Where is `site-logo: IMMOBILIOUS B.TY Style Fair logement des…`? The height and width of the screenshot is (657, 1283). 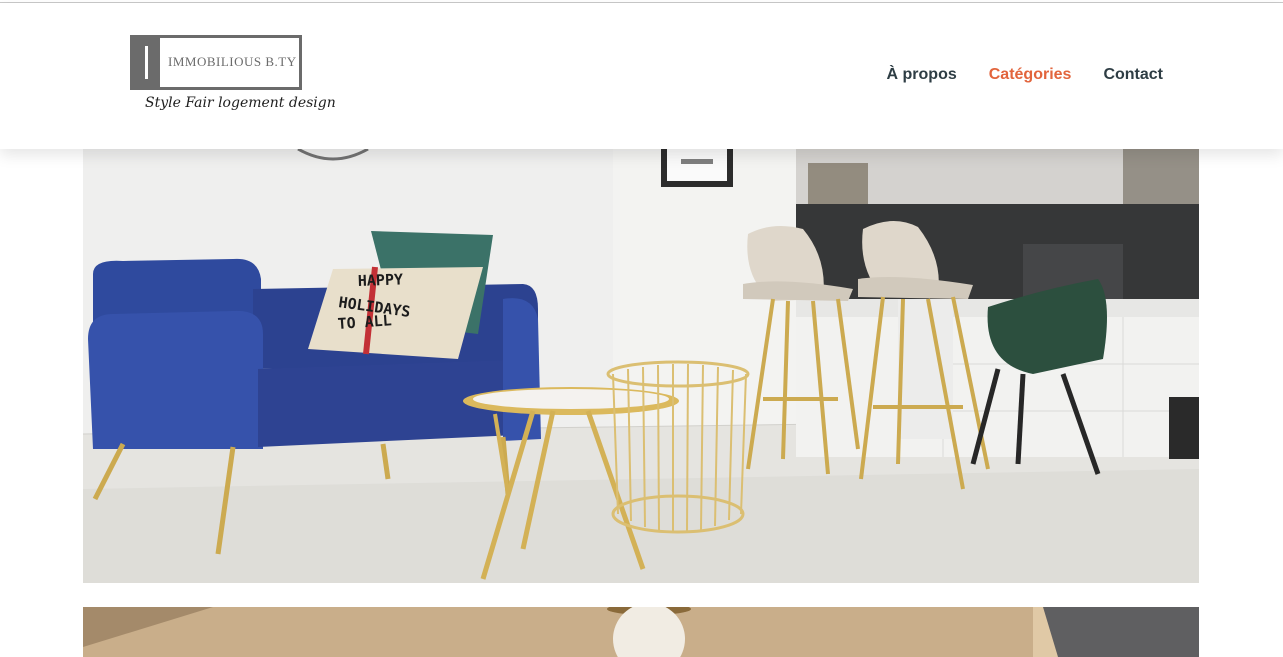
site-logo: IMMOBILIOUS B.TY Style Fair logement des… is located at coordinates (233, 78).